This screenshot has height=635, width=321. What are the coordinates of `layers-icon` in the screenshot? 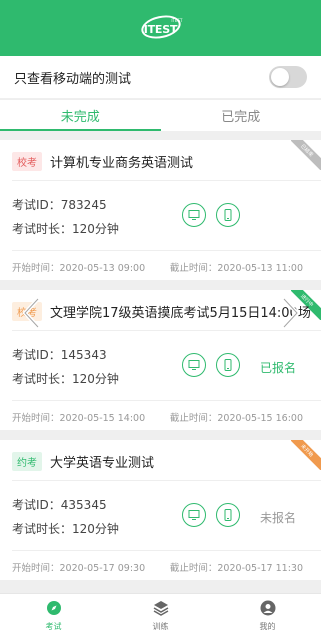 It's located at (161, 608).